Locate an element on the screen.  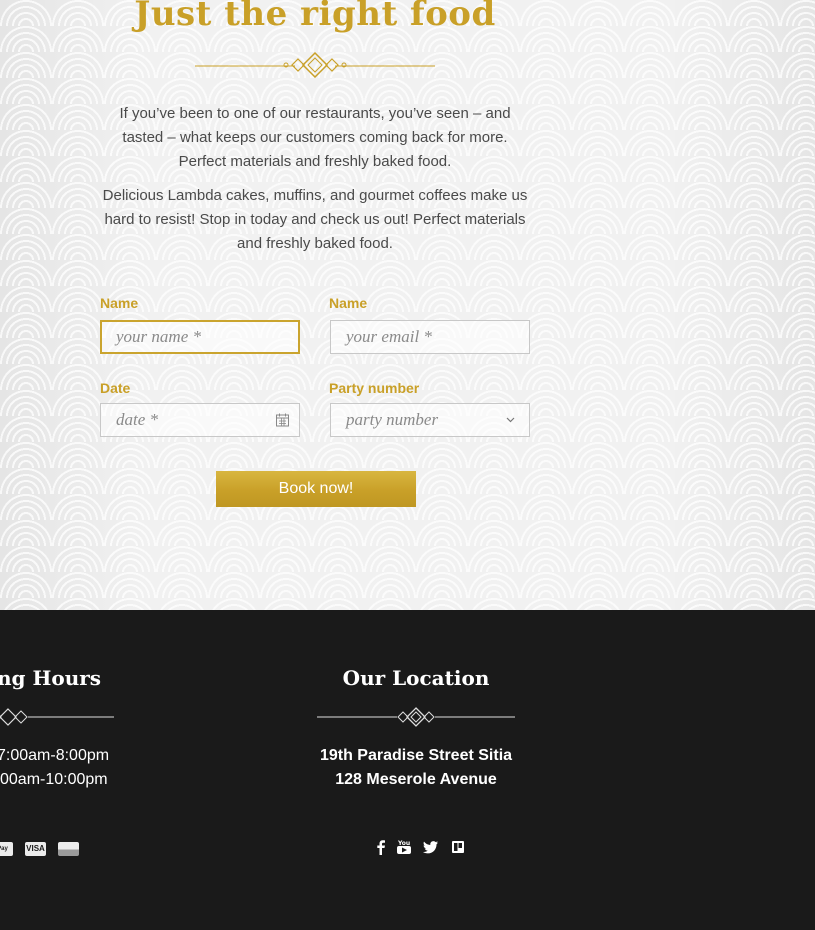
location-heading: Our Location is located at coordinates (416, 678).